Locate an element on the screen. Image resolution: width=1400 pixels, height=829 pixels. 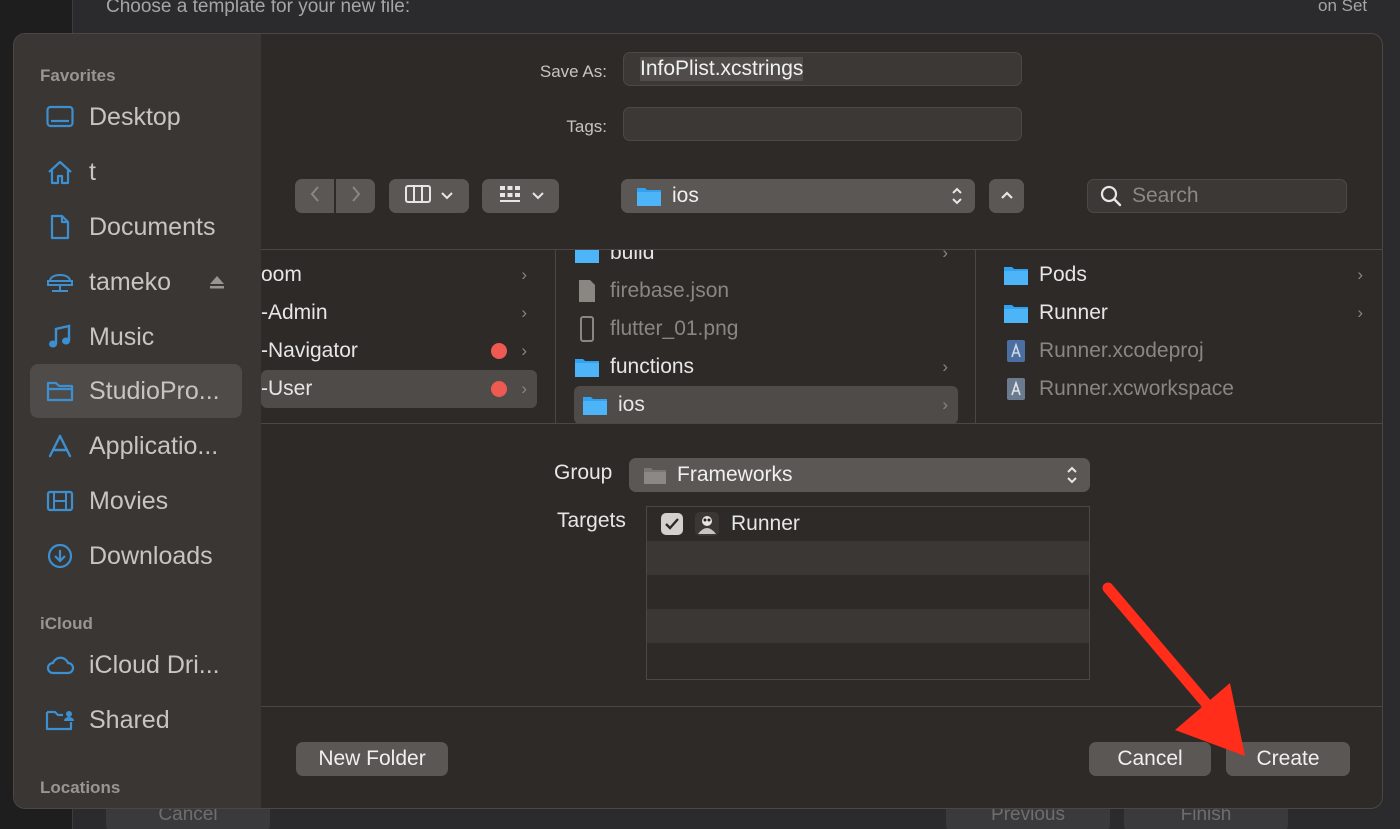
background-right-text: on Set is located at coordinates (1343, 7).